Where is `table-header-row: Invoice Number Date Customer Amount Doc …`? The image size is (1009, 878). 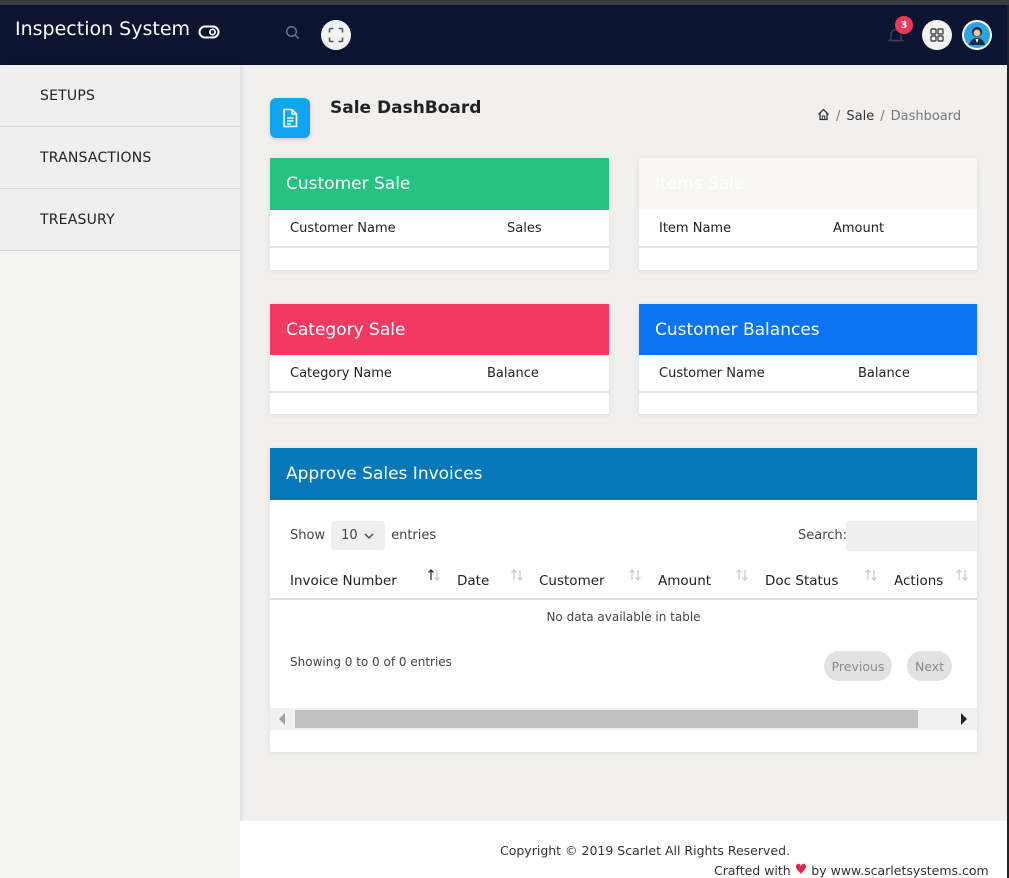
table-header-row: Invoice Number Date Customer Amount Doc … is located at coordinates (623, 582).